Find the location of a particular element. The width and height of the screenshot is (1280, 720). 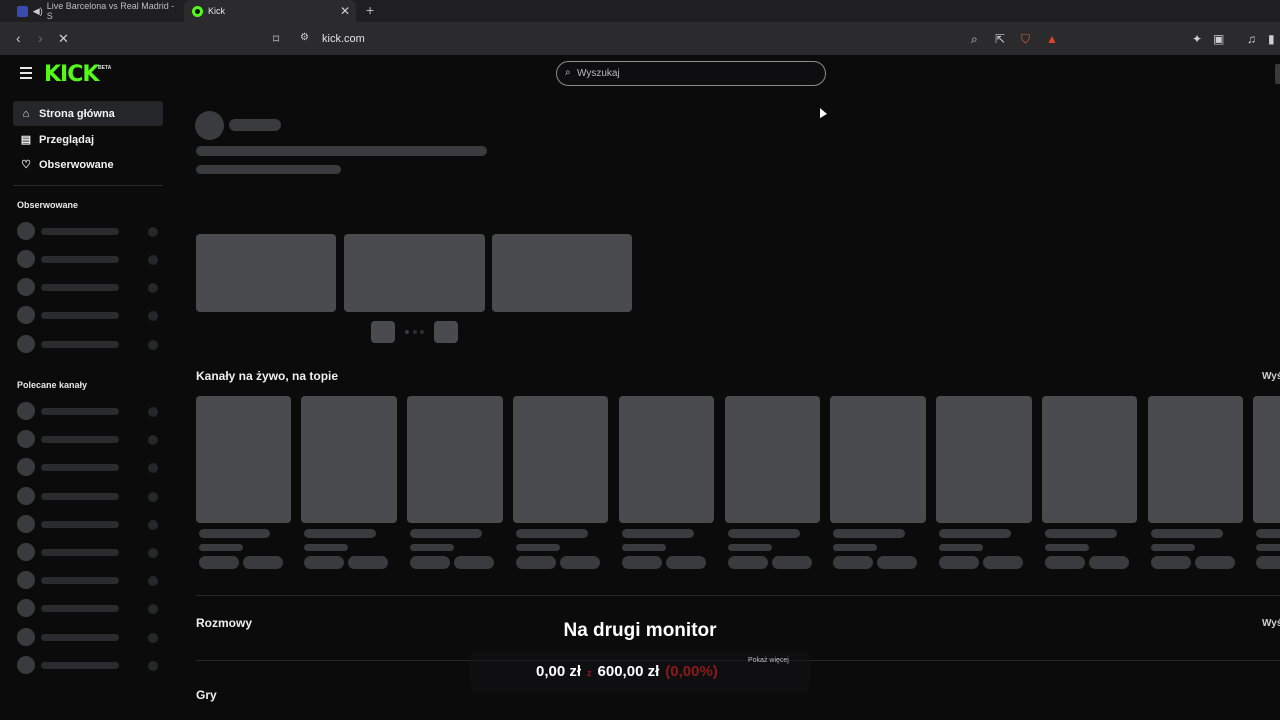

sidebar-divider is located at coordinates (88, 185).